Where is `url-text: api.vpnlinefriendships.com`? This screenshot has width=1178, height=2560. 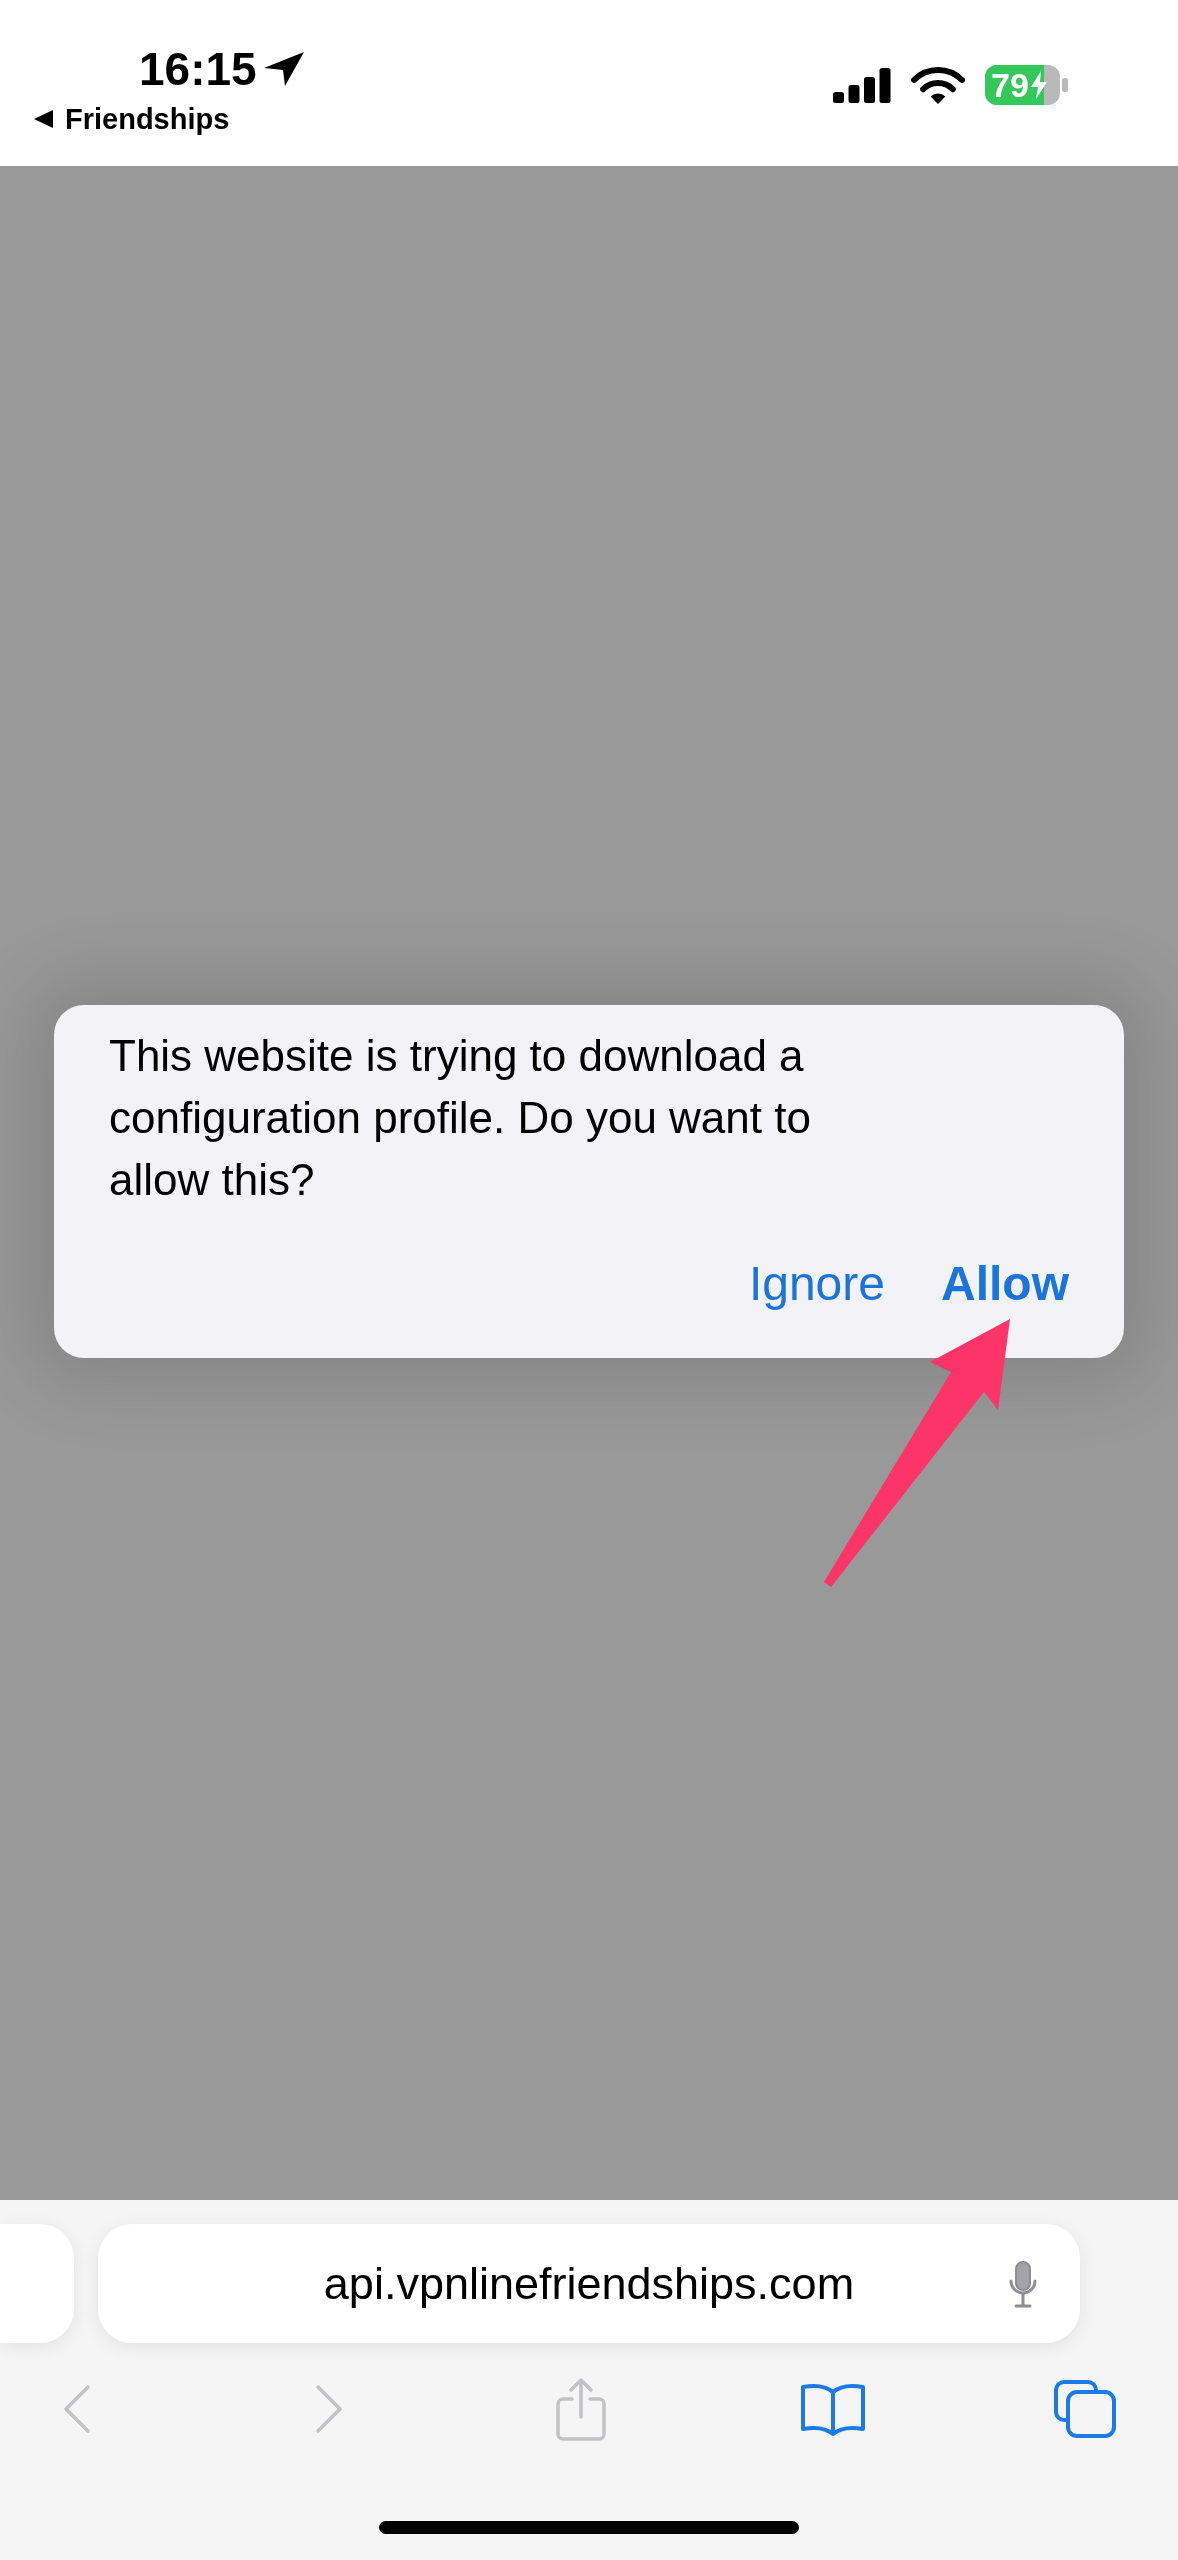 url-text: api.vpnlinefriendships.com is located at coordinates (589, 2283).